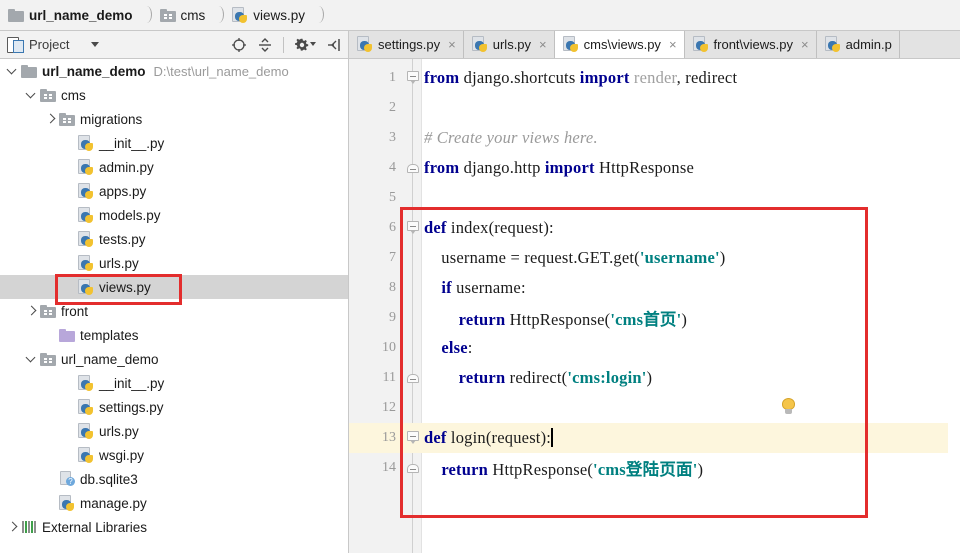 This screenshot has width=960, height=553. What do you see at coordinates (174, 407) in the screenshot?
I see `tree-item-settings-py: settings.py` at bounding box center [174, 407].